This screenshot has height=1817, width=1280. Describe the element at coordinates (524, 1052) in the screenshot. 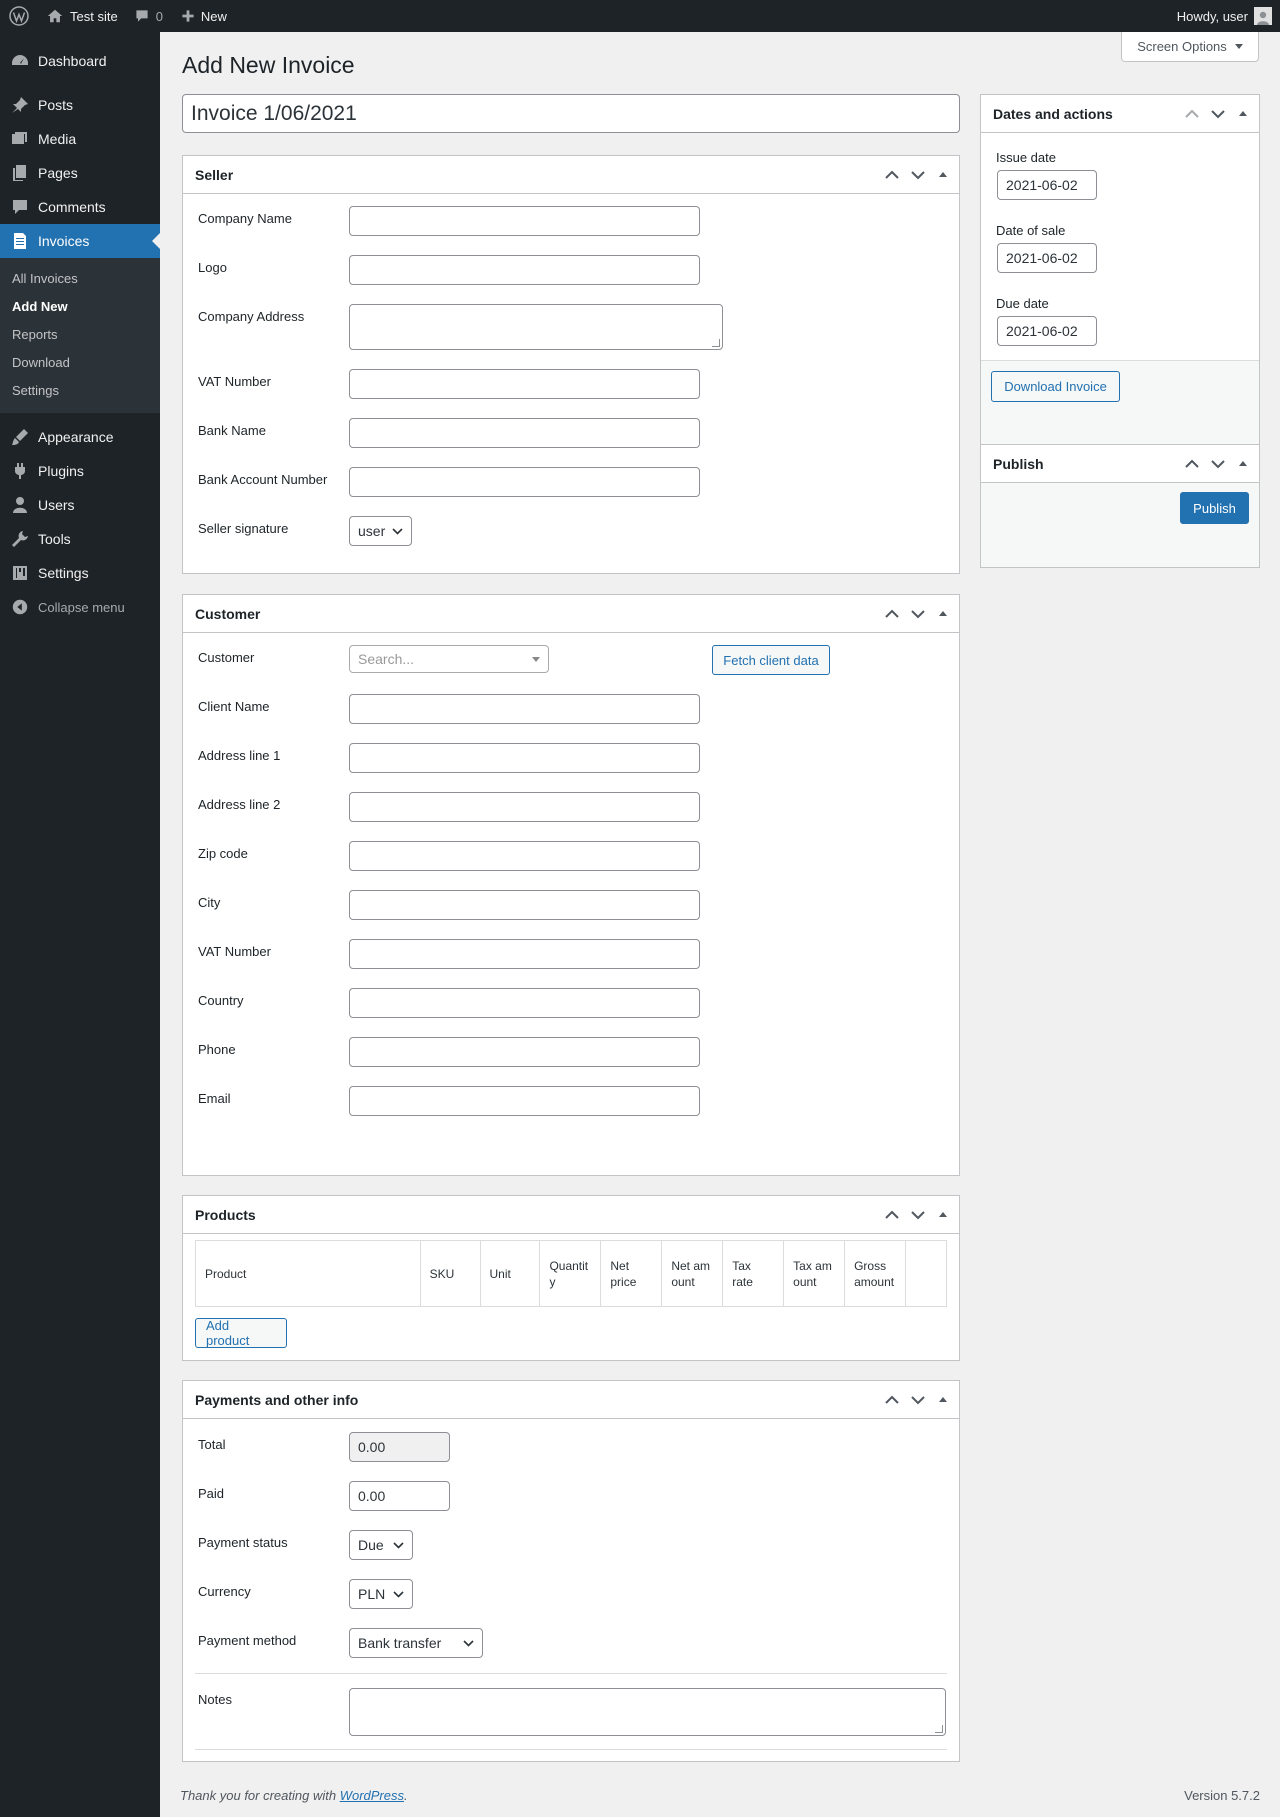

I see `phone-field` at that location.